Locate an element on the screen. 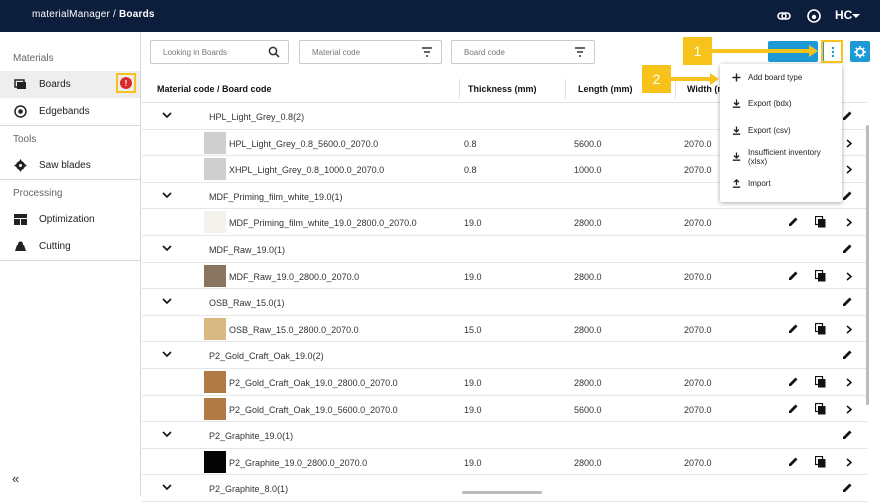 The height and width of the screenshot is (502, 880). menu-item-export-bdx: Export (bdx) is located at coordinates (781, 104).